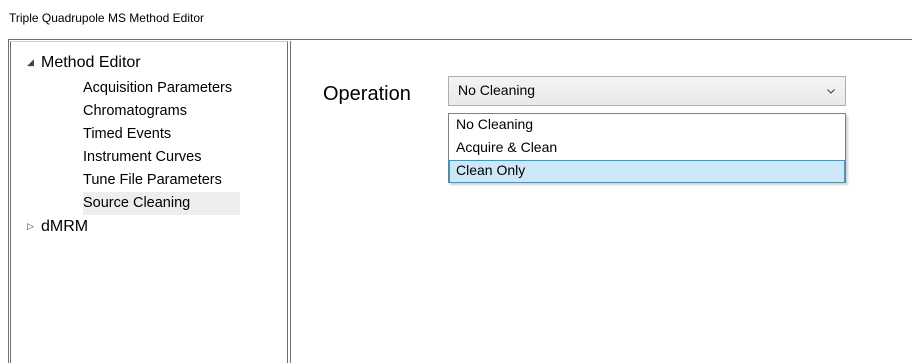 The image size is (912, 363). What do you see at coordinates (65, 226) in the screenshot?
I see `tree-node-label: dMRM` at bounding box center [65, 226].